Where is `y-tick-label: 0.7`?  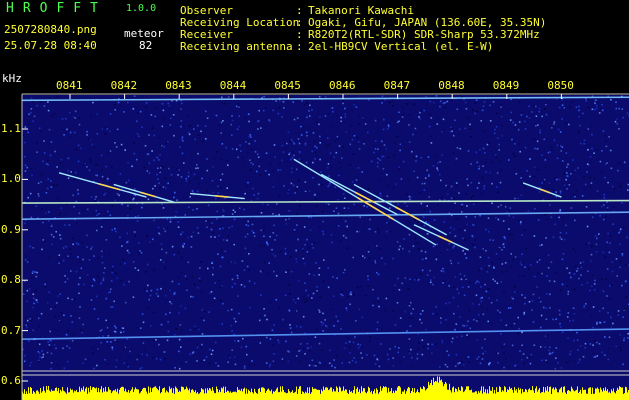
y-tick-label: 0.7 is located at coordinates (11, 330).